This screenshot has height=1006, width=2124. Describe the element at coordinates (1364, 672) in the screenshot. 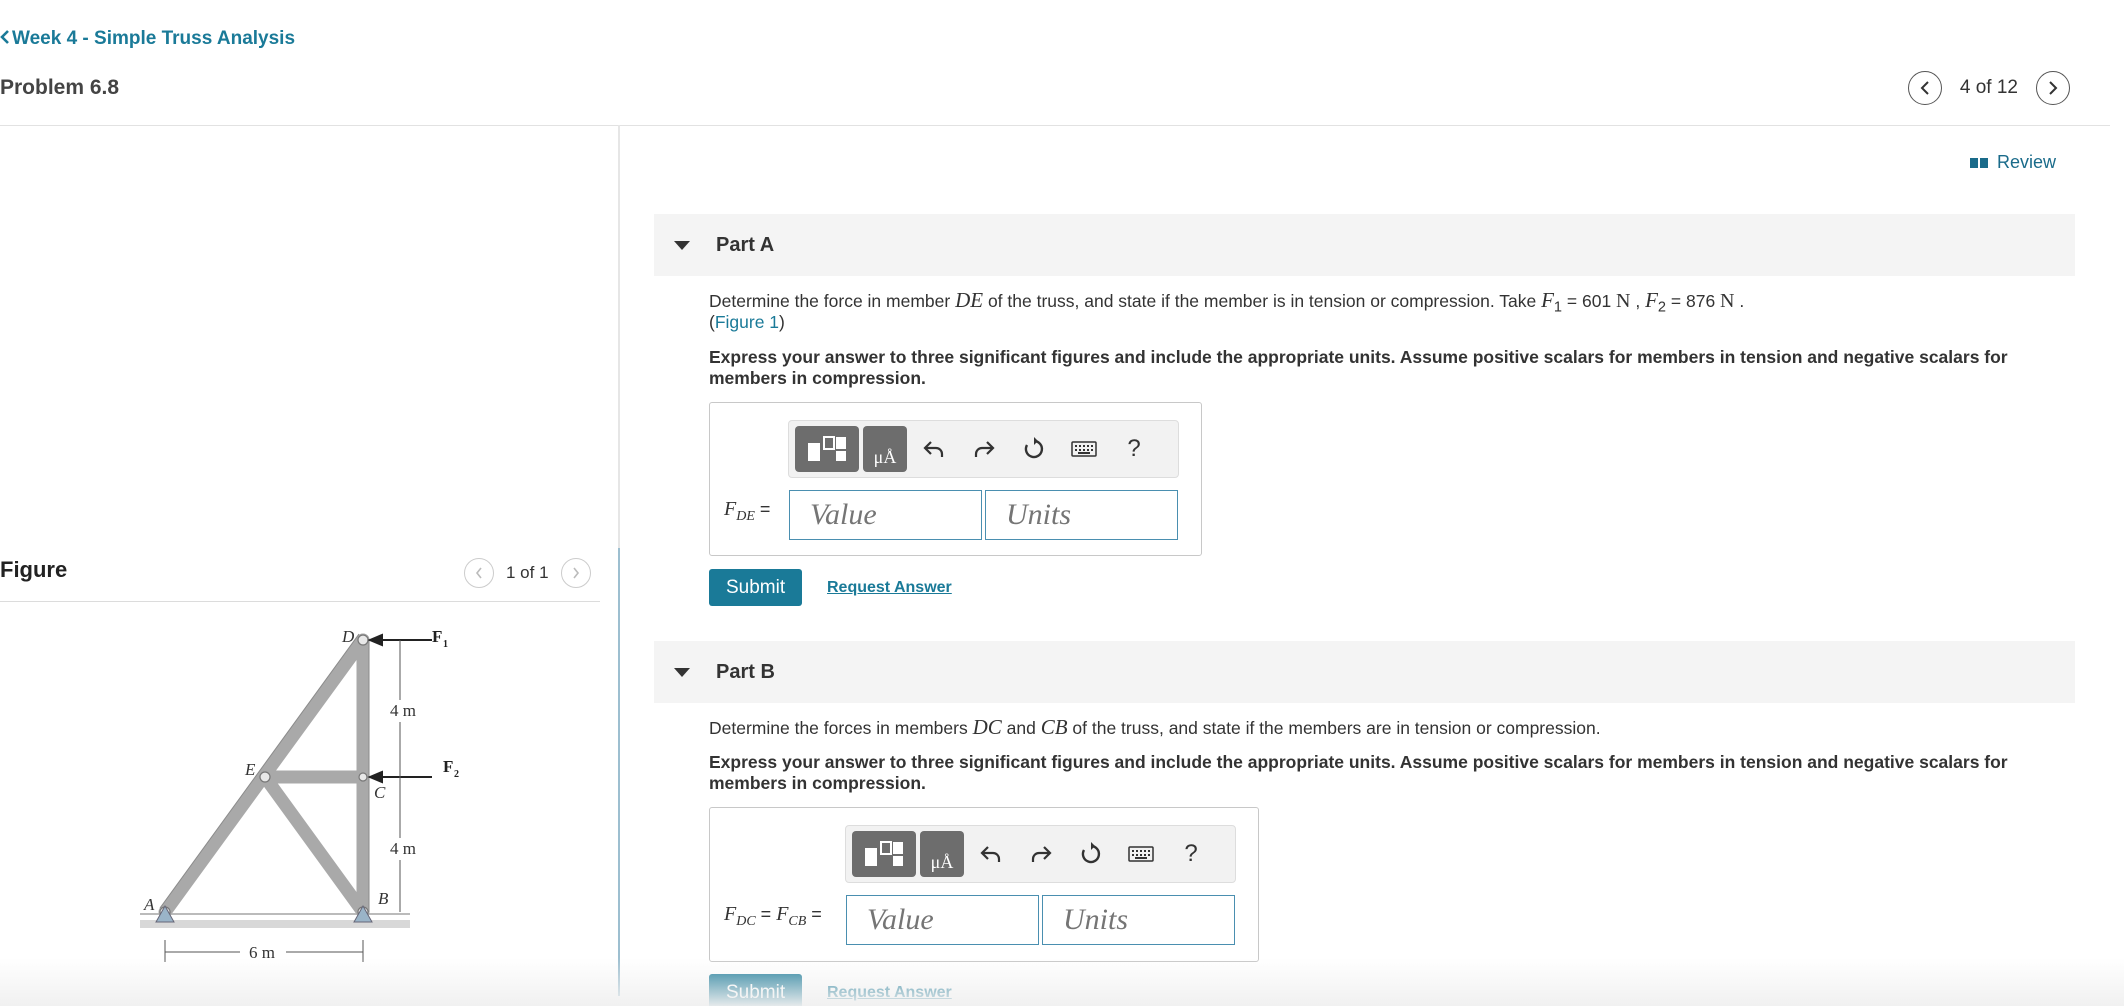

I see `part-b-header: Part B` at that location.